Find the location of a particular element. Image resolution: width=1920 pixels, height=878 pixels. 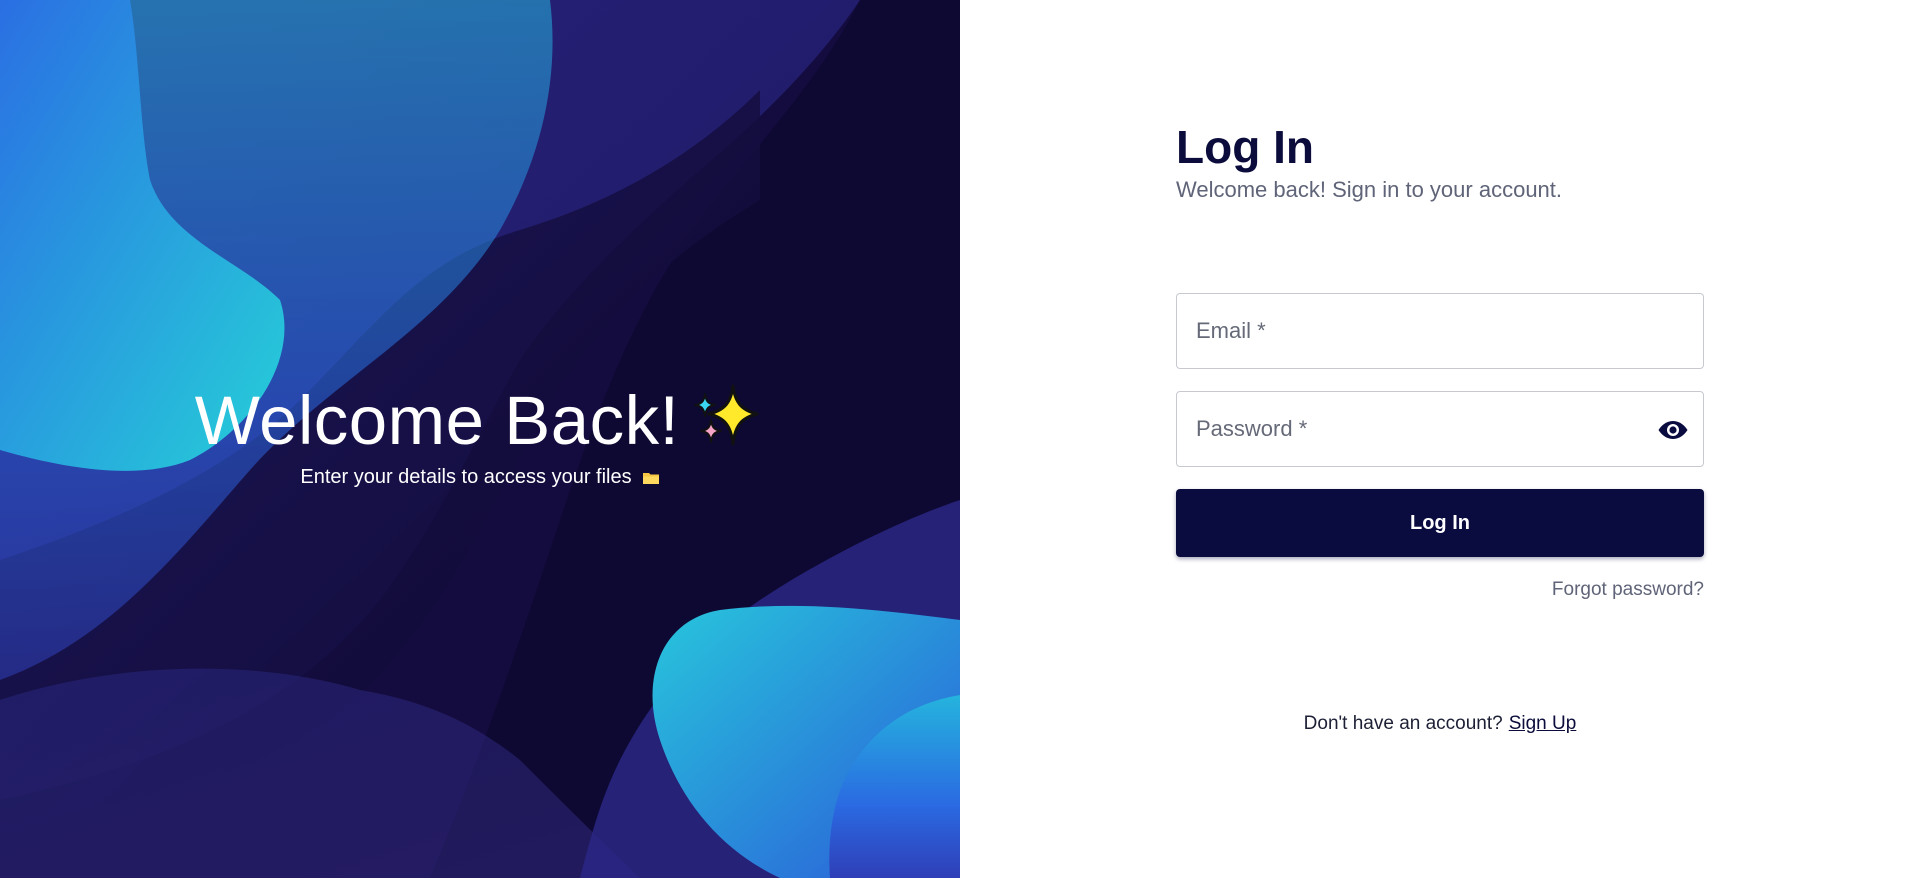

hero-title: Welcome Back! is located at coordinates (437, 420).